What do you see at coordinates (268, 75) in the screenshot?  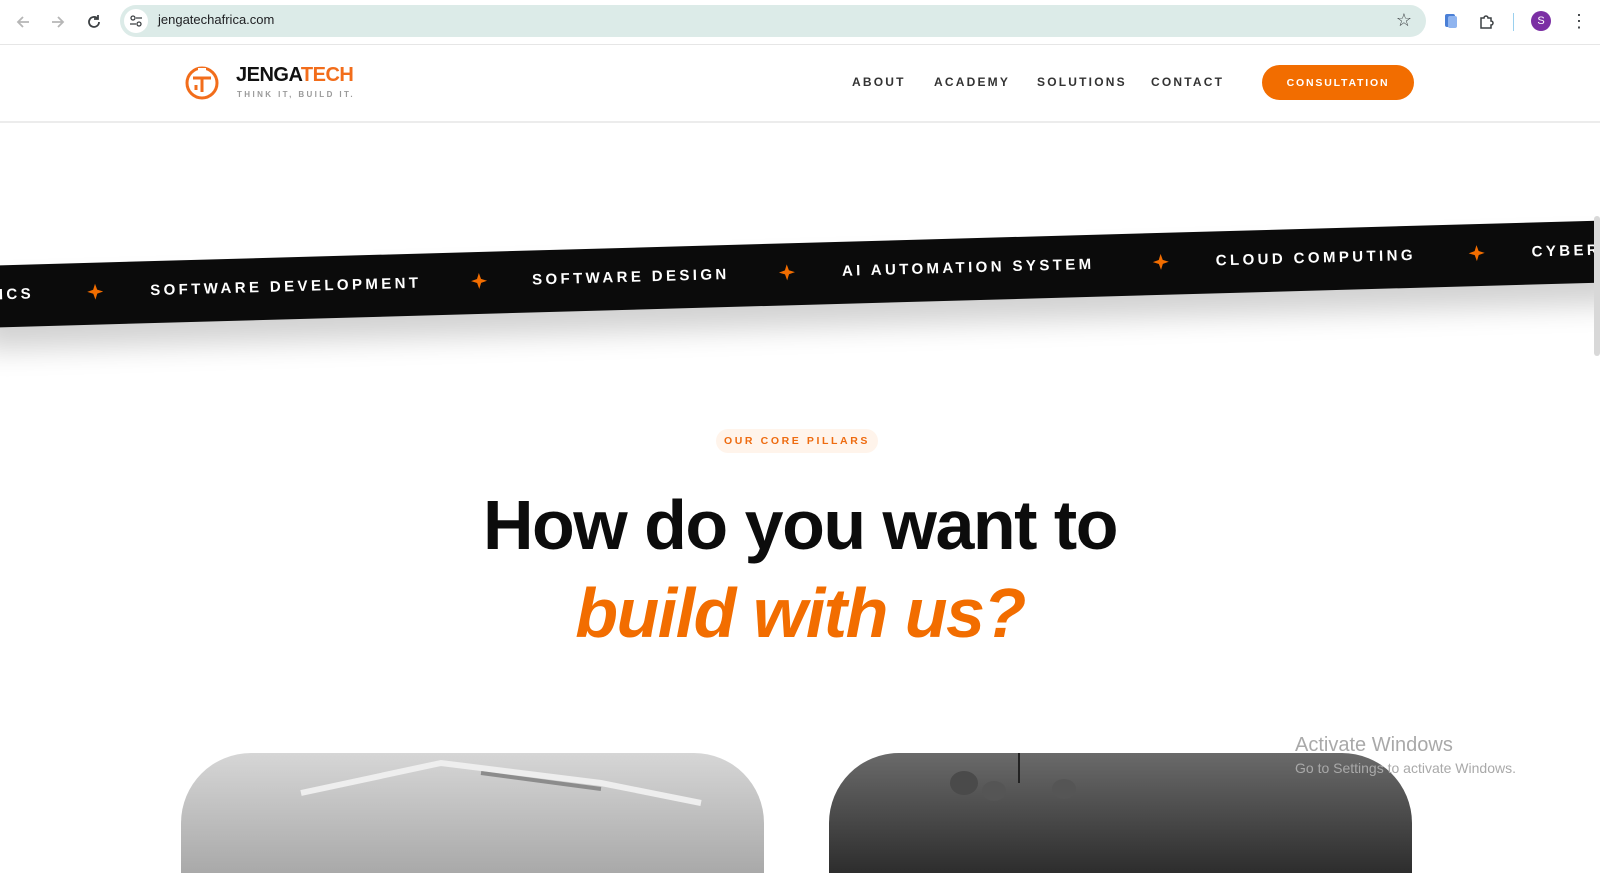 I see `logo-part-jenga: JENGA` at bounding box center [268, 75].